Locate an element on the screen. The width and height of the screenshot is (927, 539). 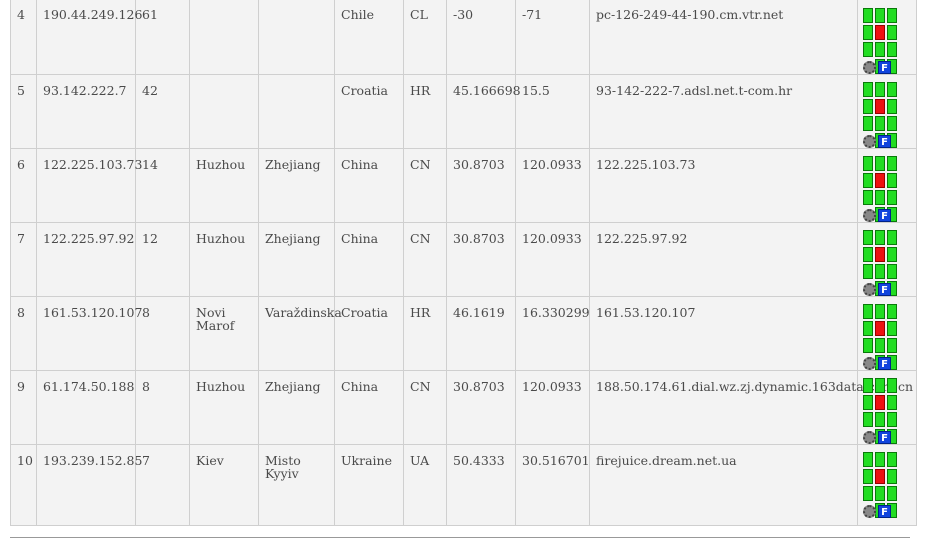
city-cell: Novi Marof is located at coordinates (224, 333).